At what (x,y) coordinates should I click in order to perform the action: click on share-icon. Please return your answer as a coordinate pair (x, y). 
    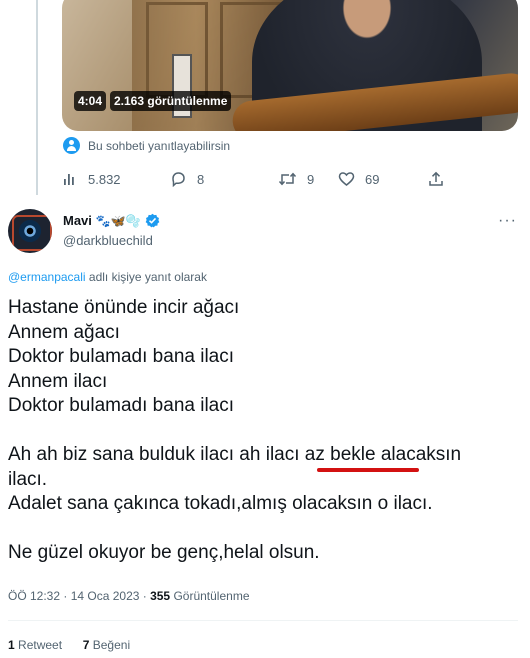
    Looking at the image, I should click on (436, 178).